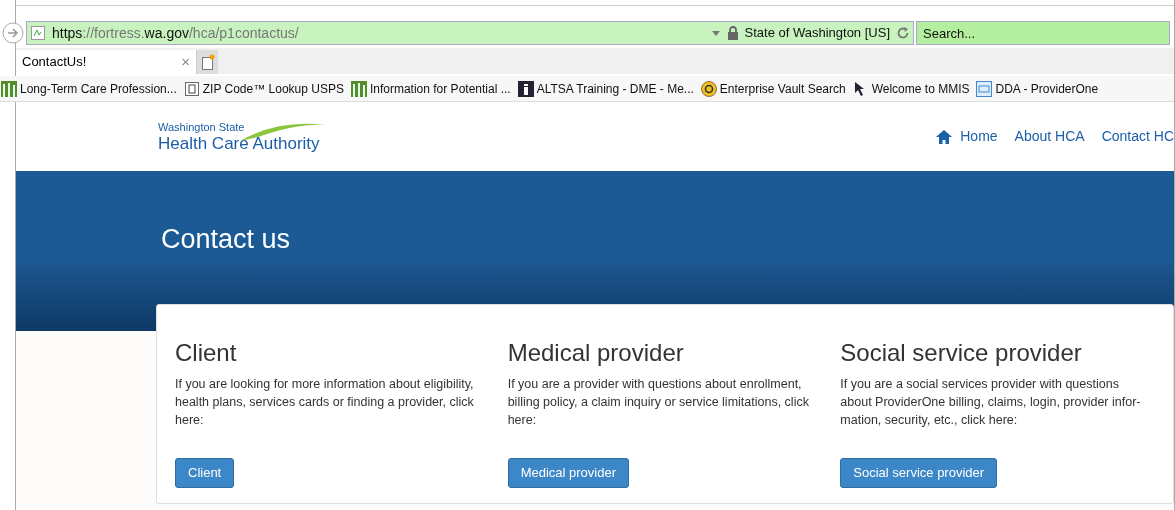 This screenshot has width=1175, height=510. I want to click on section-text: If you are a social services provider with questions about ProviderOne billing, claims, login, provider infor-mation, security, etc., click here:, so click(991, 402).